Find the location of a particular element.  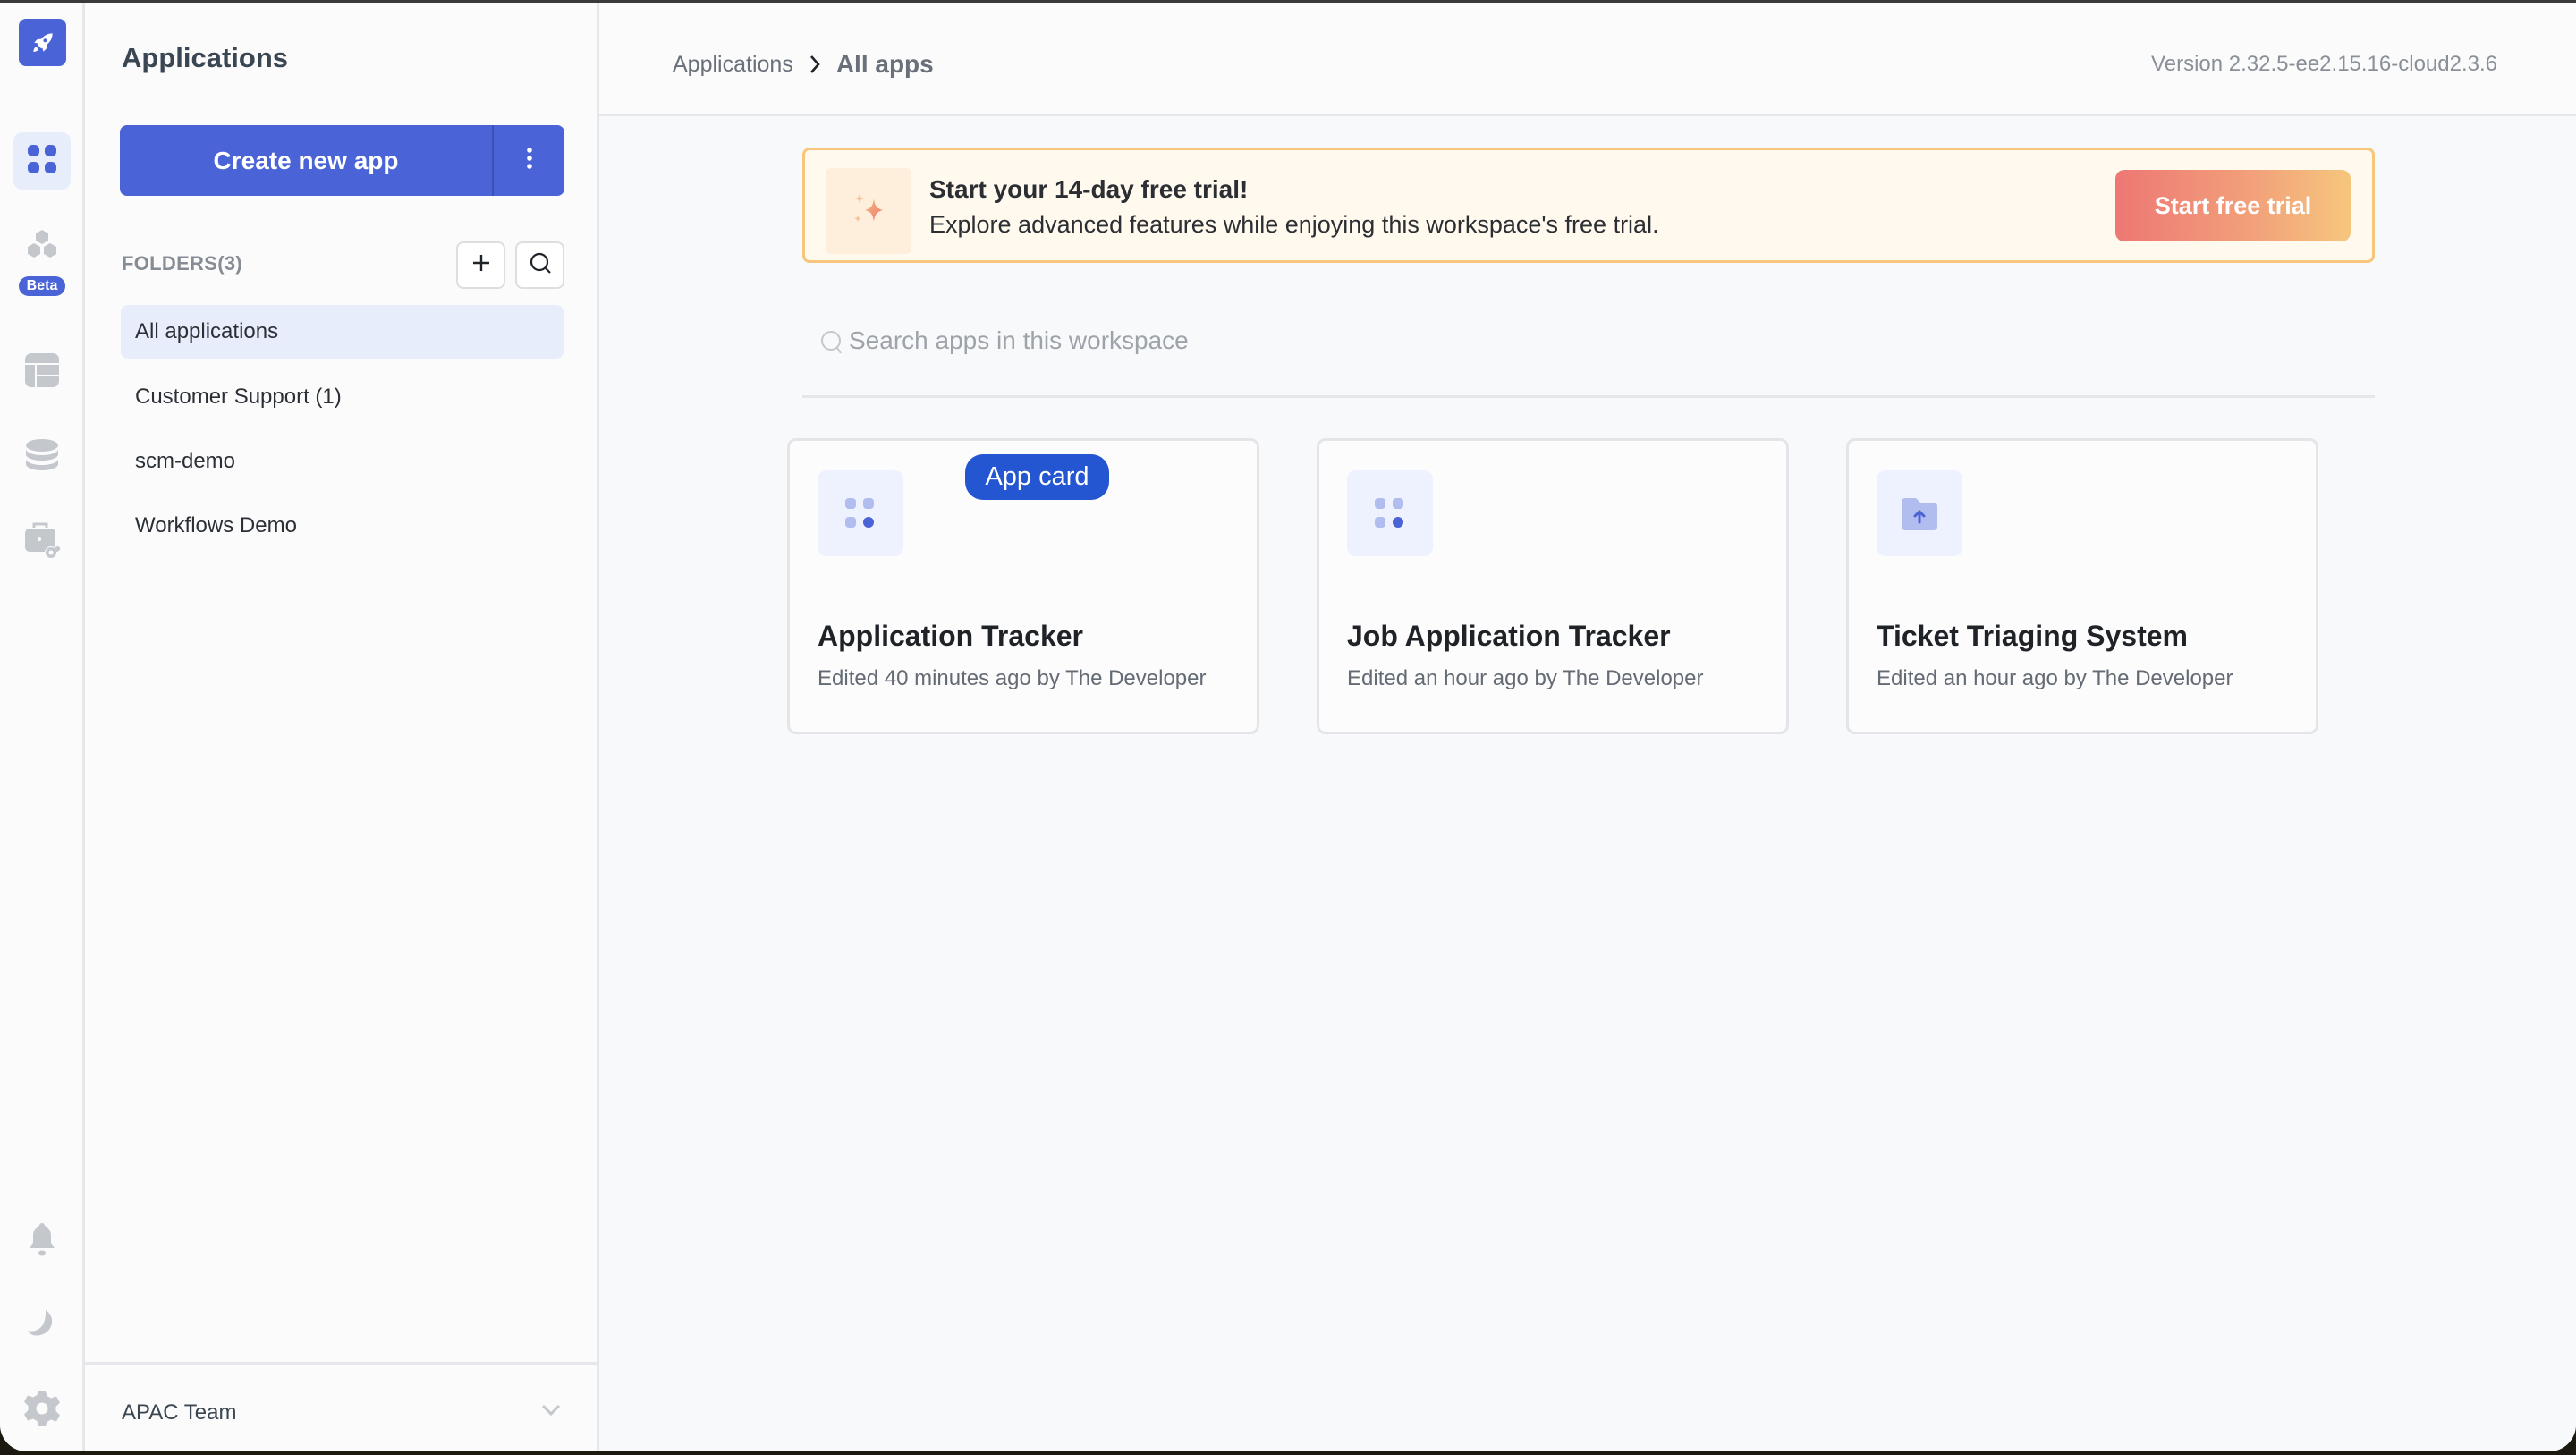

database-icon is located at coordinates (42, 458).